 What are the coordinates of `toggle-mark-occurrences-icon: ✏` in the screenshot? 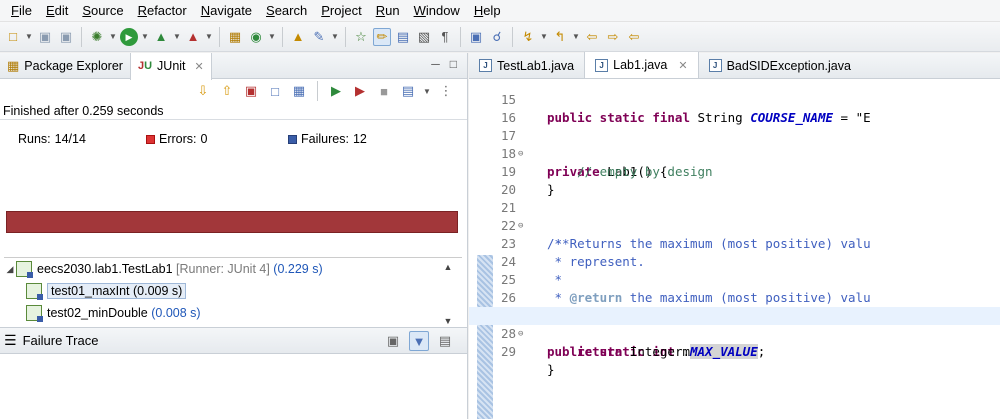 It's located at (382, 36).